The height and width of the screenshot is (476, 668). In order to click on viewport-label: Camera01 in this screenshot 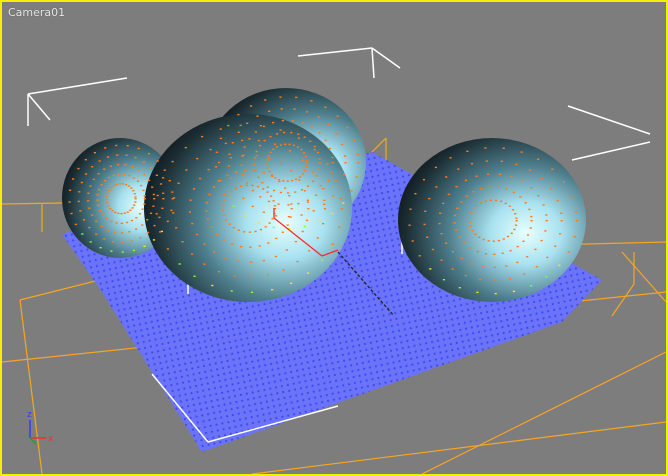, I will do `click(36, 12)`.